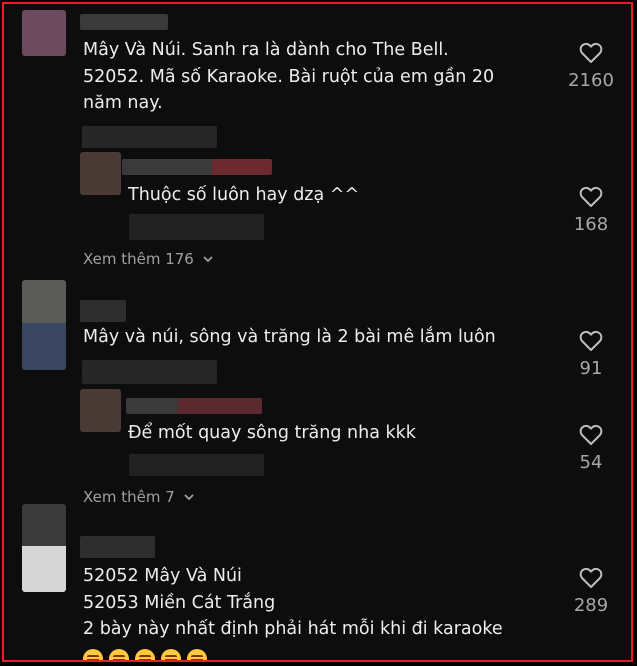  Describe the element at coordinates (591, 462) in the screenshot. I see `like-count: 54` at that location.